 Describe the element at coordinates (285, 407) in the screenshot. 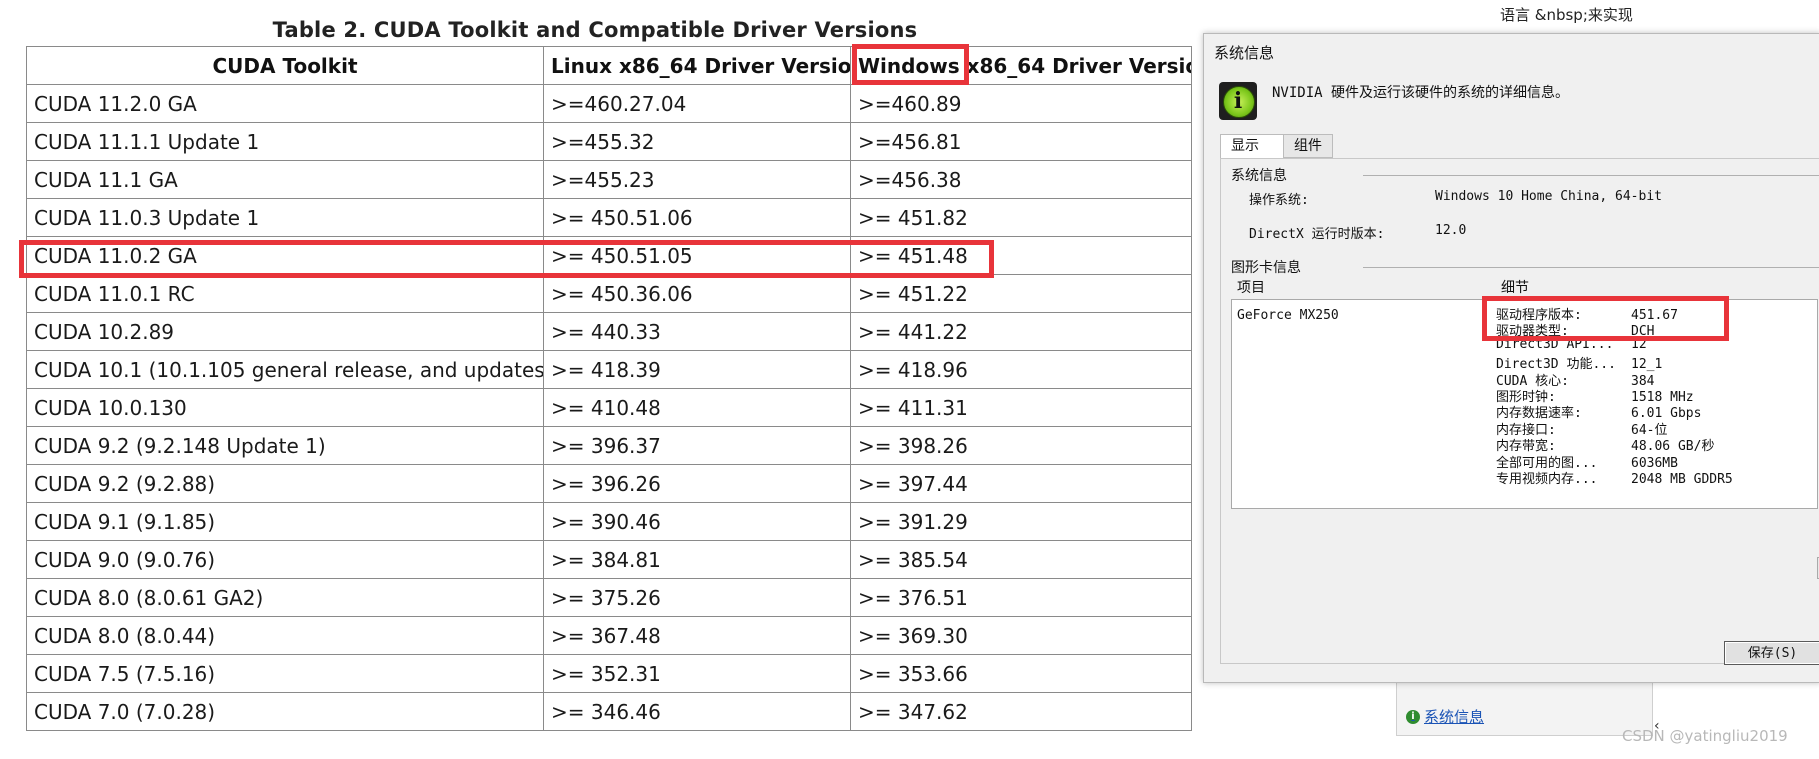

I see `cell-cuda-toolkit: CUDA 10.0.130` at that location.